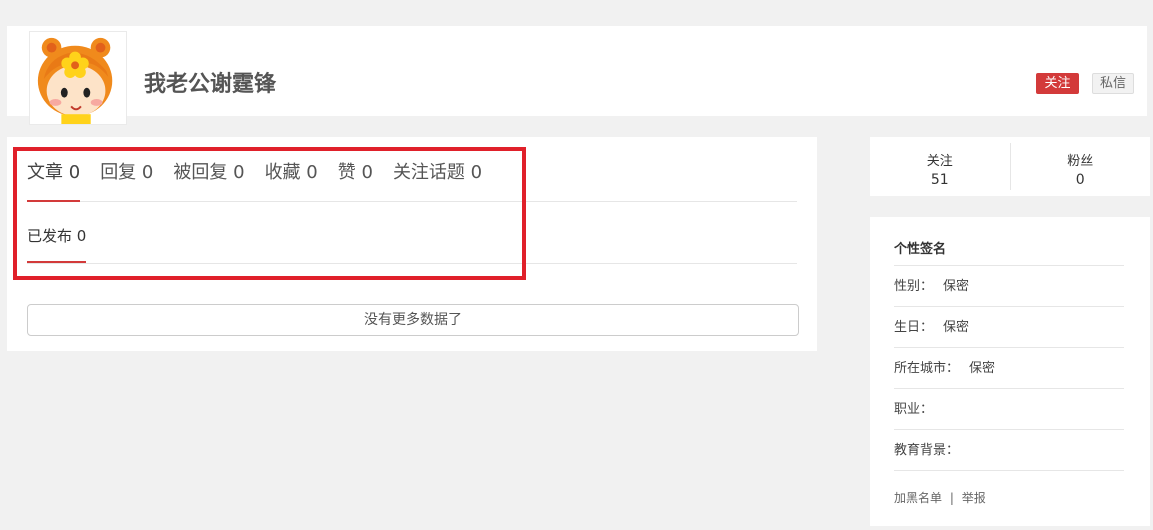  I want to click on article-subtabs: 已发布 0, so click(412, 243).